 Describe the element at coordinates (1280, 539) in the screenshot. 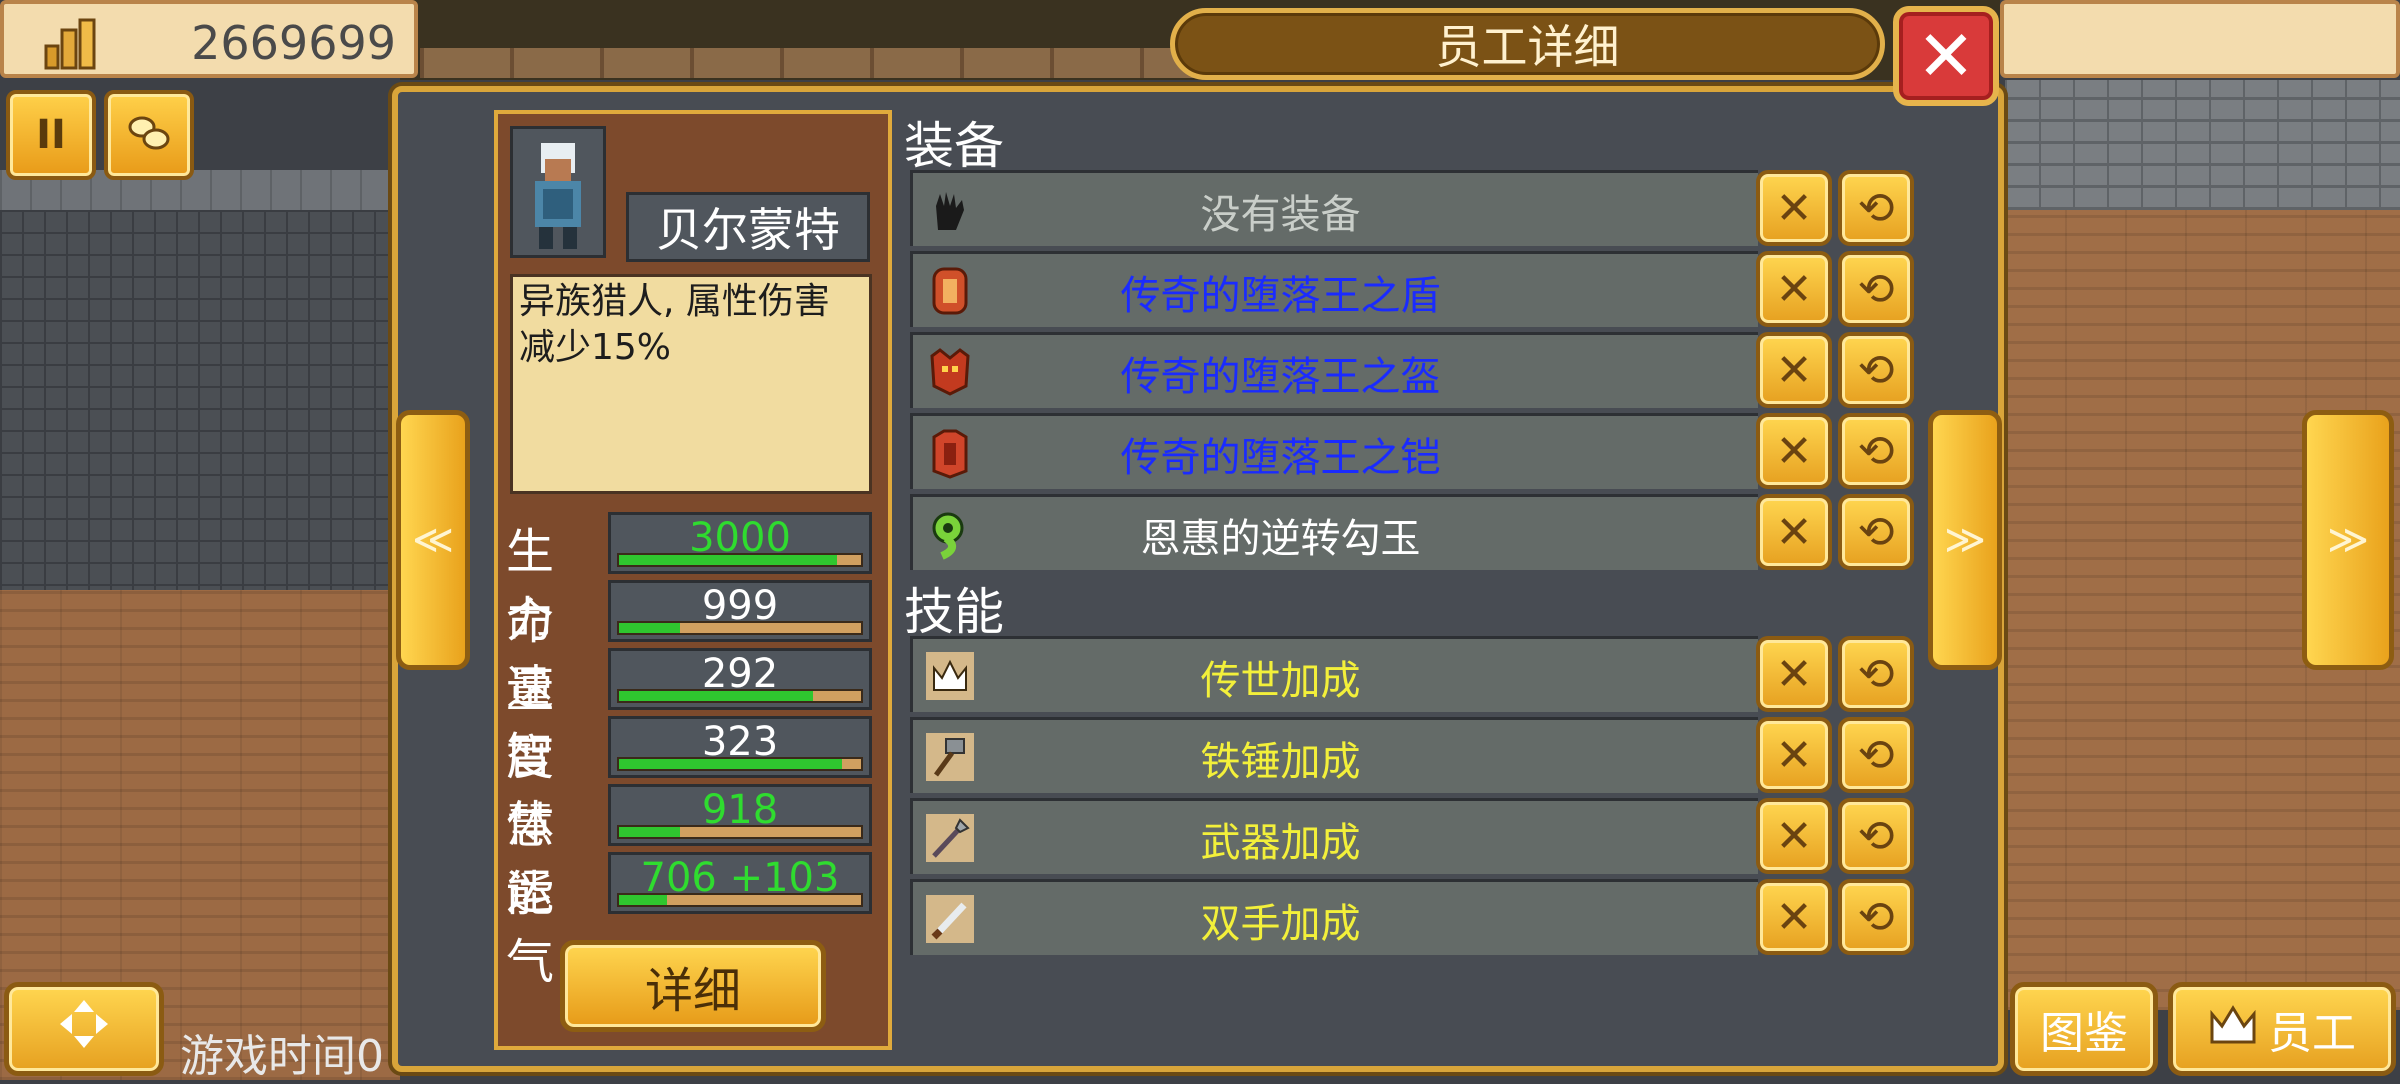

I see `row-label: 恩惠的逆转勾玉` at that location.